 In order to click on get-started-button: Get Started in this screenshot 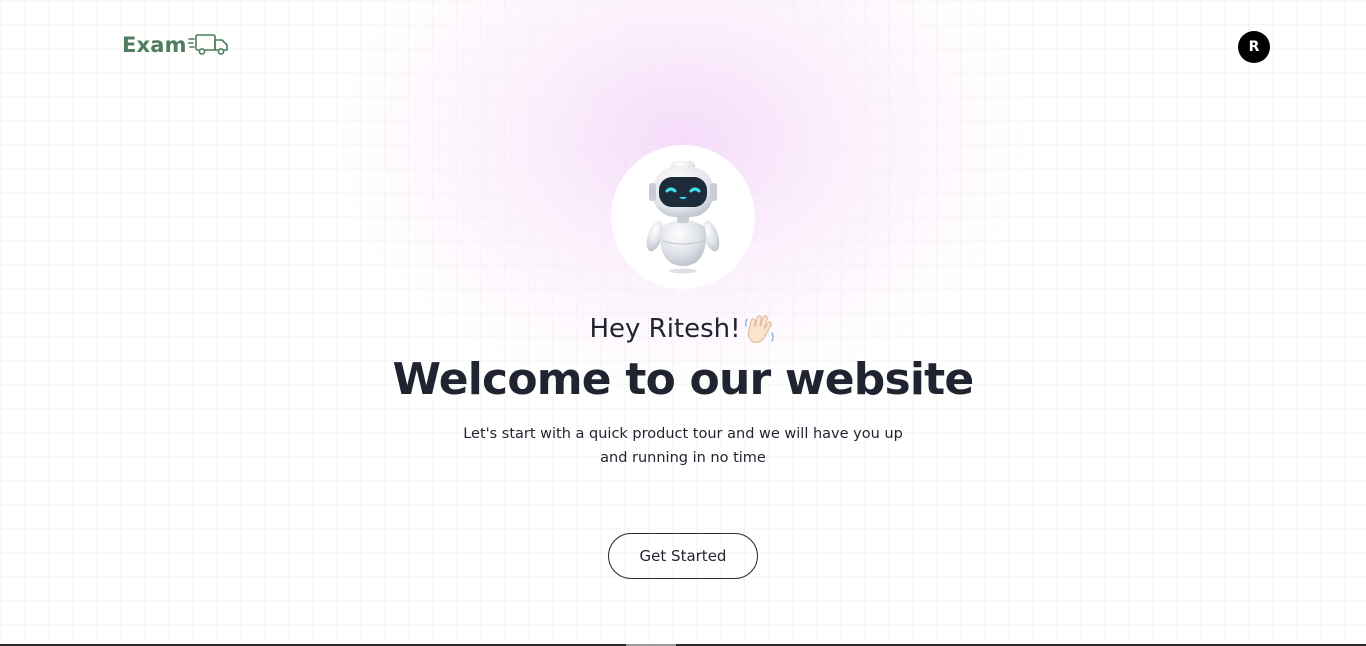, I will do `click(683, 556)`.